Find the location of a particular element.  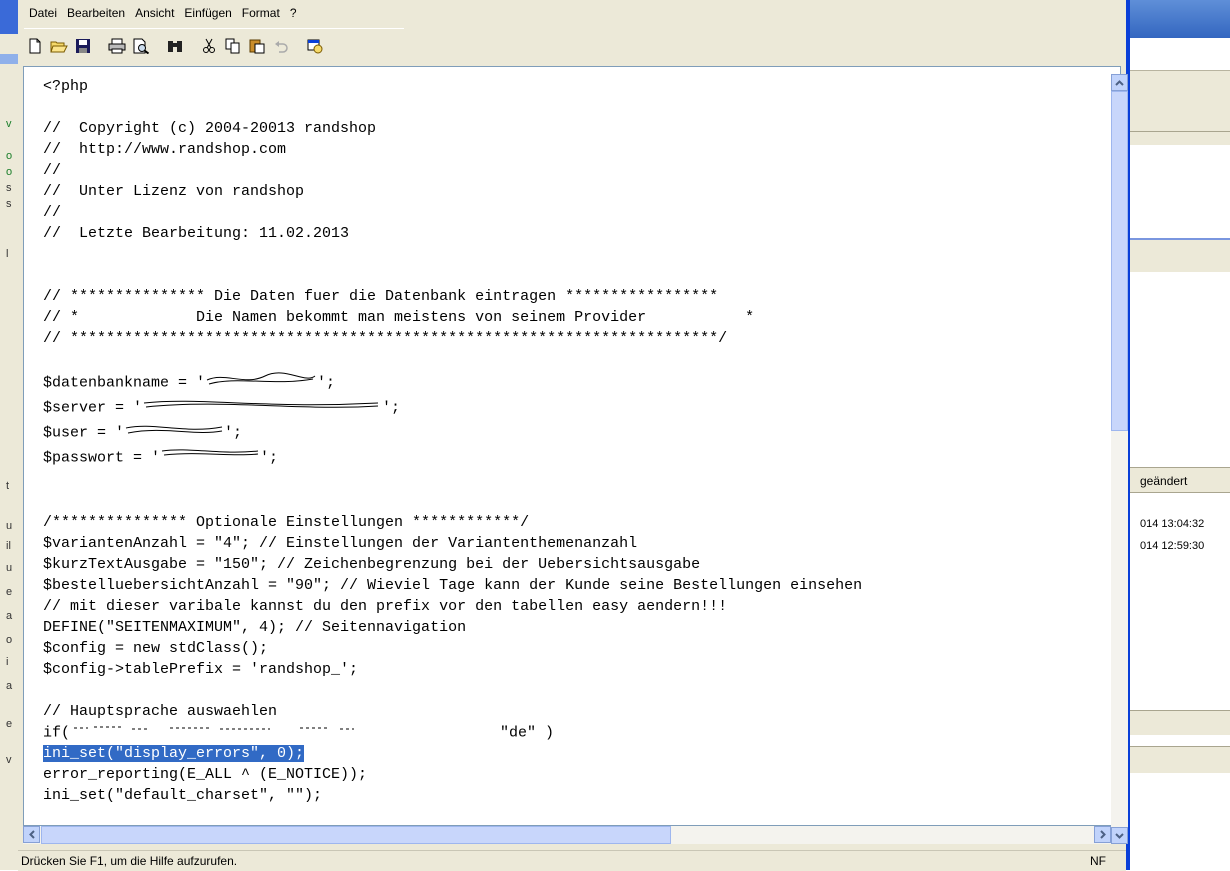

chevron-down-icon is located at coordinates (1119, 835).